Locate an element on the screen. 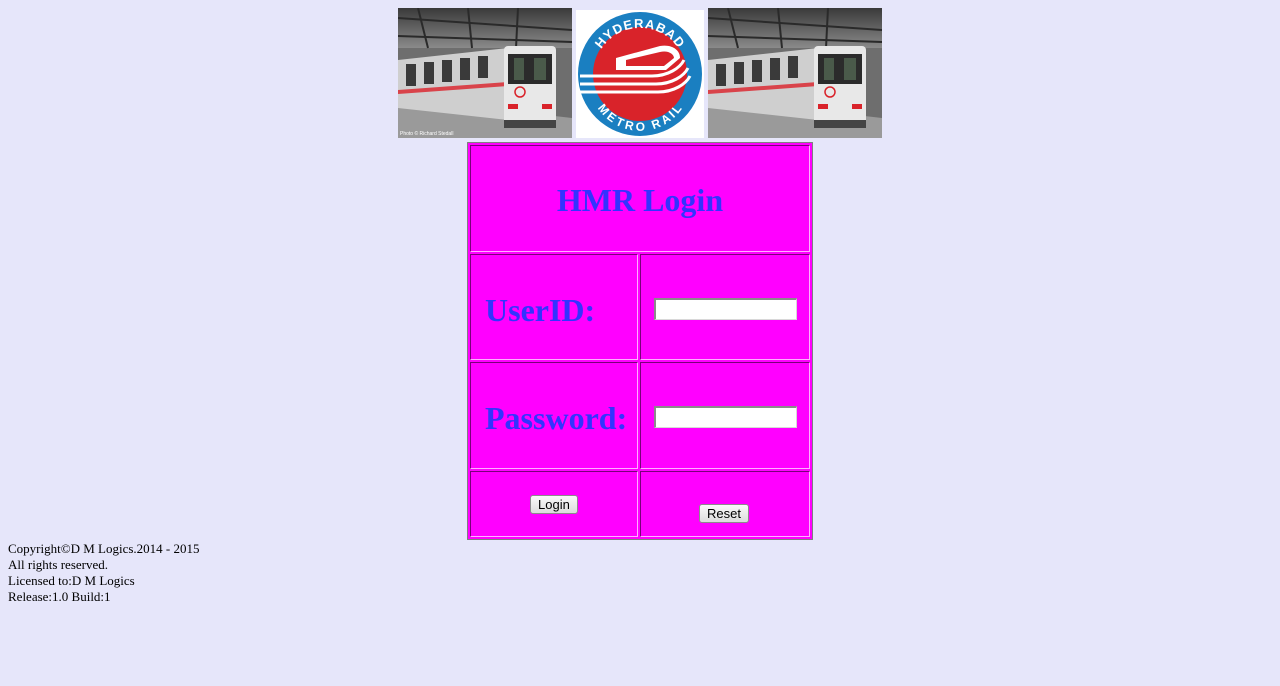 This screenshot has width=1280, height=686. userid-label: UserID: is located at coordinates (540, 310).